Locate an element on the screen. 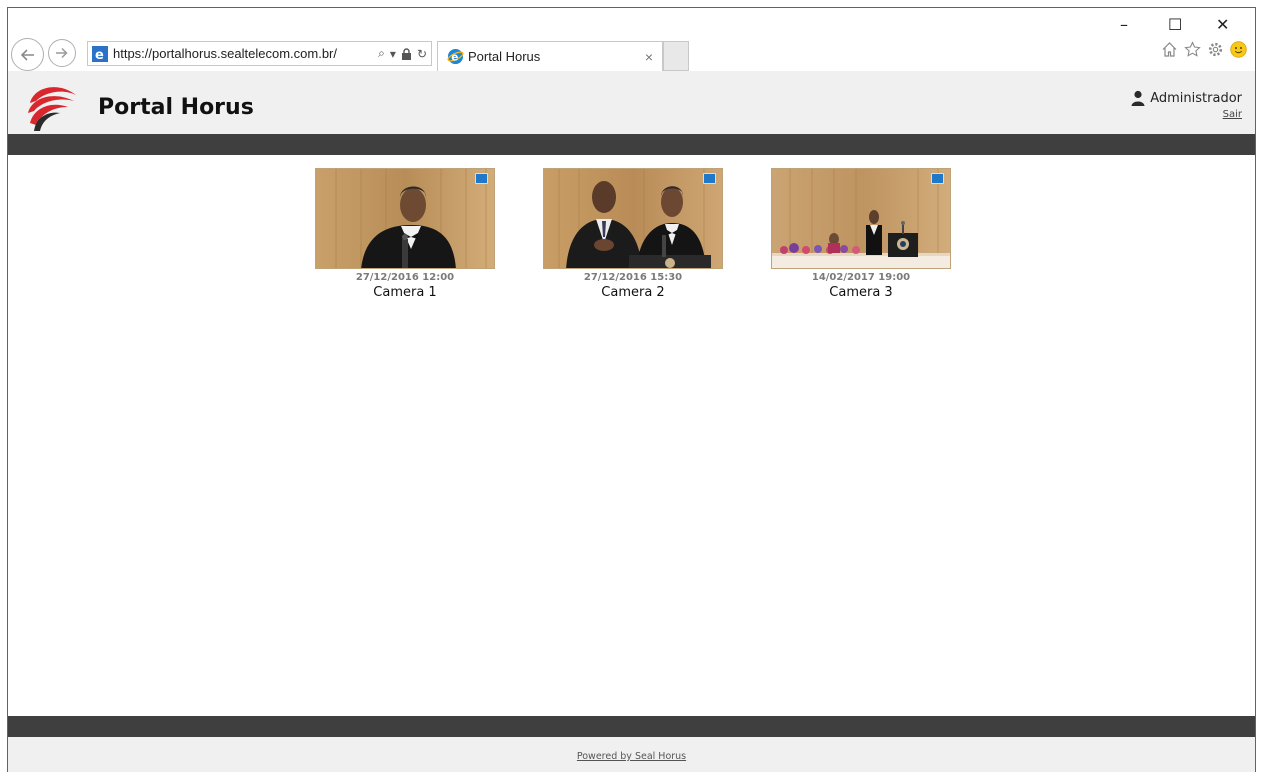 This screenshot has width=1261, height=772. url-text: https://portalhorus.sealtelecom.com.br/ is located at coordinates (245, 53).